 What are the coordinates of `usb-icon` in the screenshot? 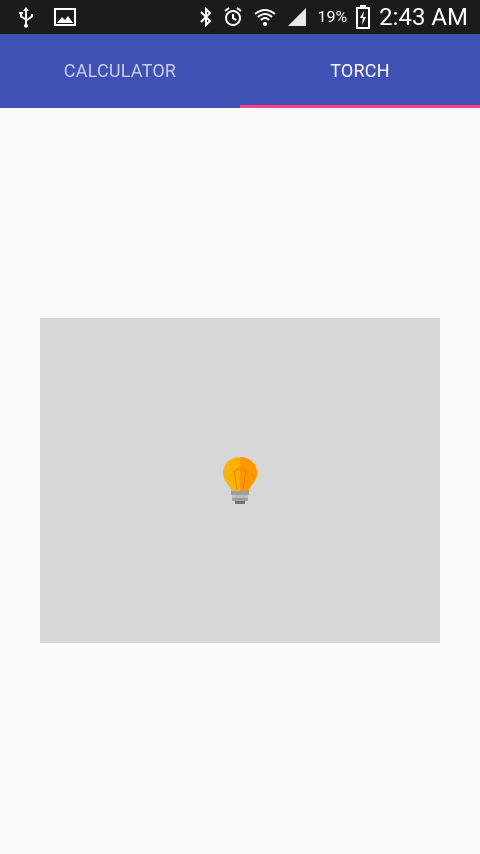 It's located at (26, 17).